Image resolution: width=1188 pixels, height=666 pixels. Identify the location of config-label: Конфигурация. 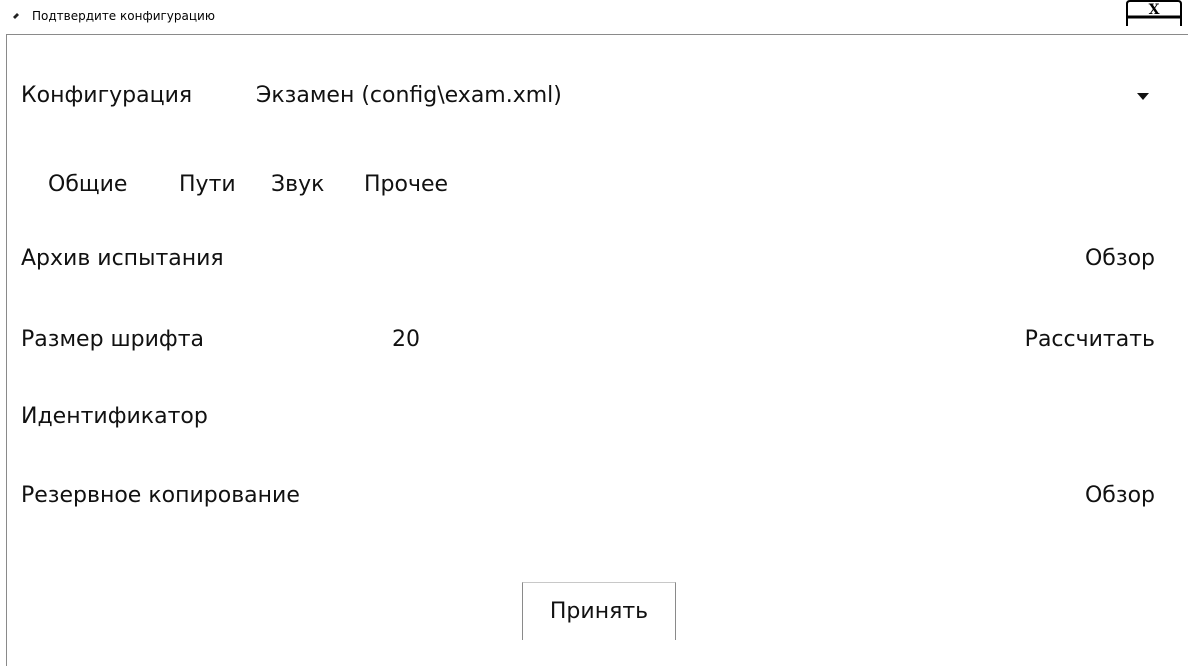
(107, 95).